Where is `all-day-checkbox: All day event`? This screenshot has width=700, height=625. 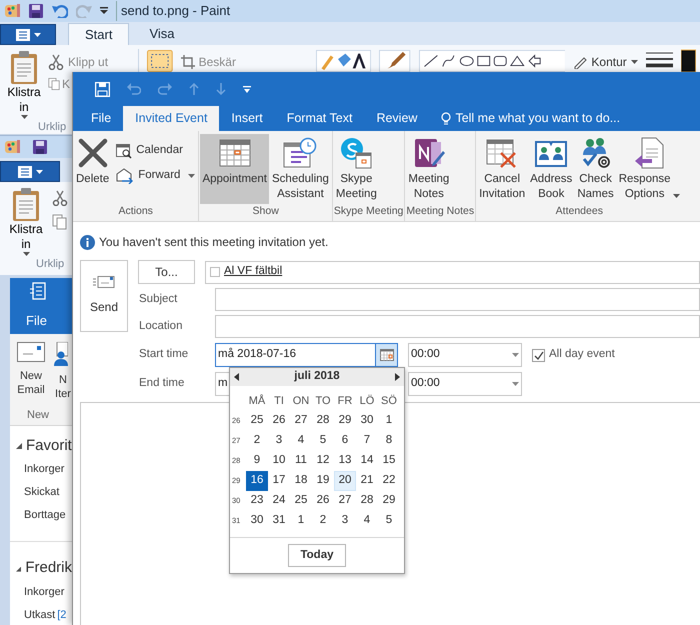 all-day-checkbox: All day event is located at coordinates (573, 355).